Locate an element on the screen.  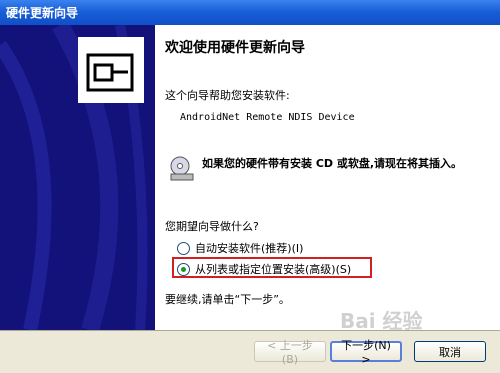
next-button: 下一步(N) > is located at coordinates (366, 352).